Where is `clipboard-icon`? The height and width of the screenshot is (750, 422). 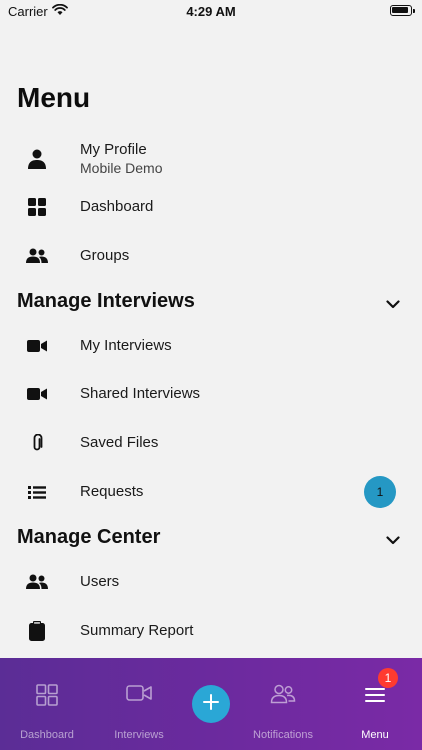 clipboard-icon is located at coordinates (37, 631).